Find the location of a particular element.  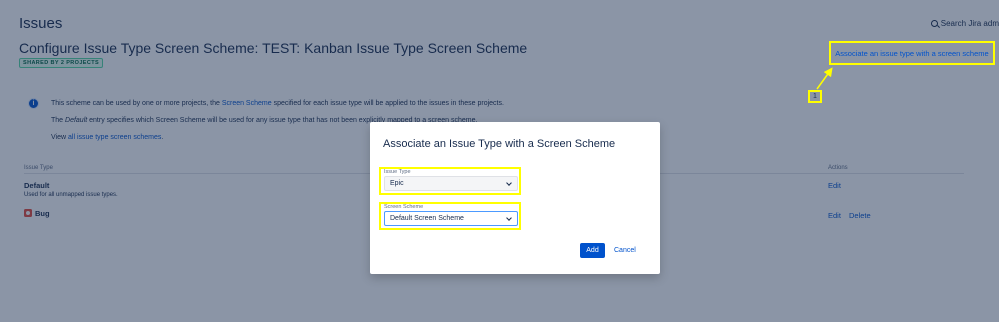

issue-type-field-highlight: Issue Type Epic is located at coordinates (450, 181).